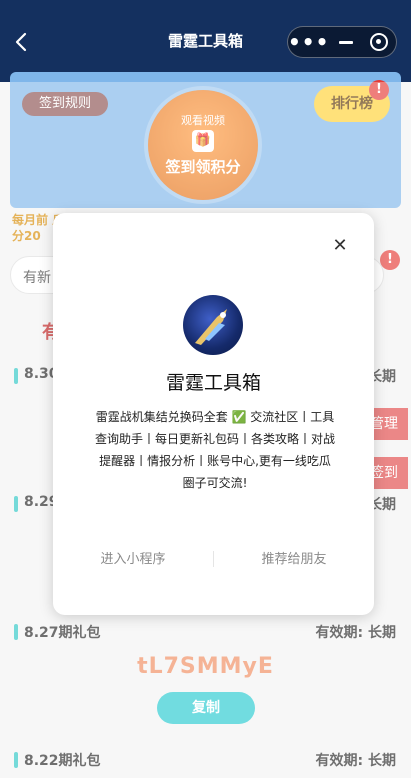 This screenshot has width=411, height=778. What do you see at coordinates (213, 383) in the screenshot?
I see `modal-title: 雷霆工具箱` at bounding box center [213, 383].